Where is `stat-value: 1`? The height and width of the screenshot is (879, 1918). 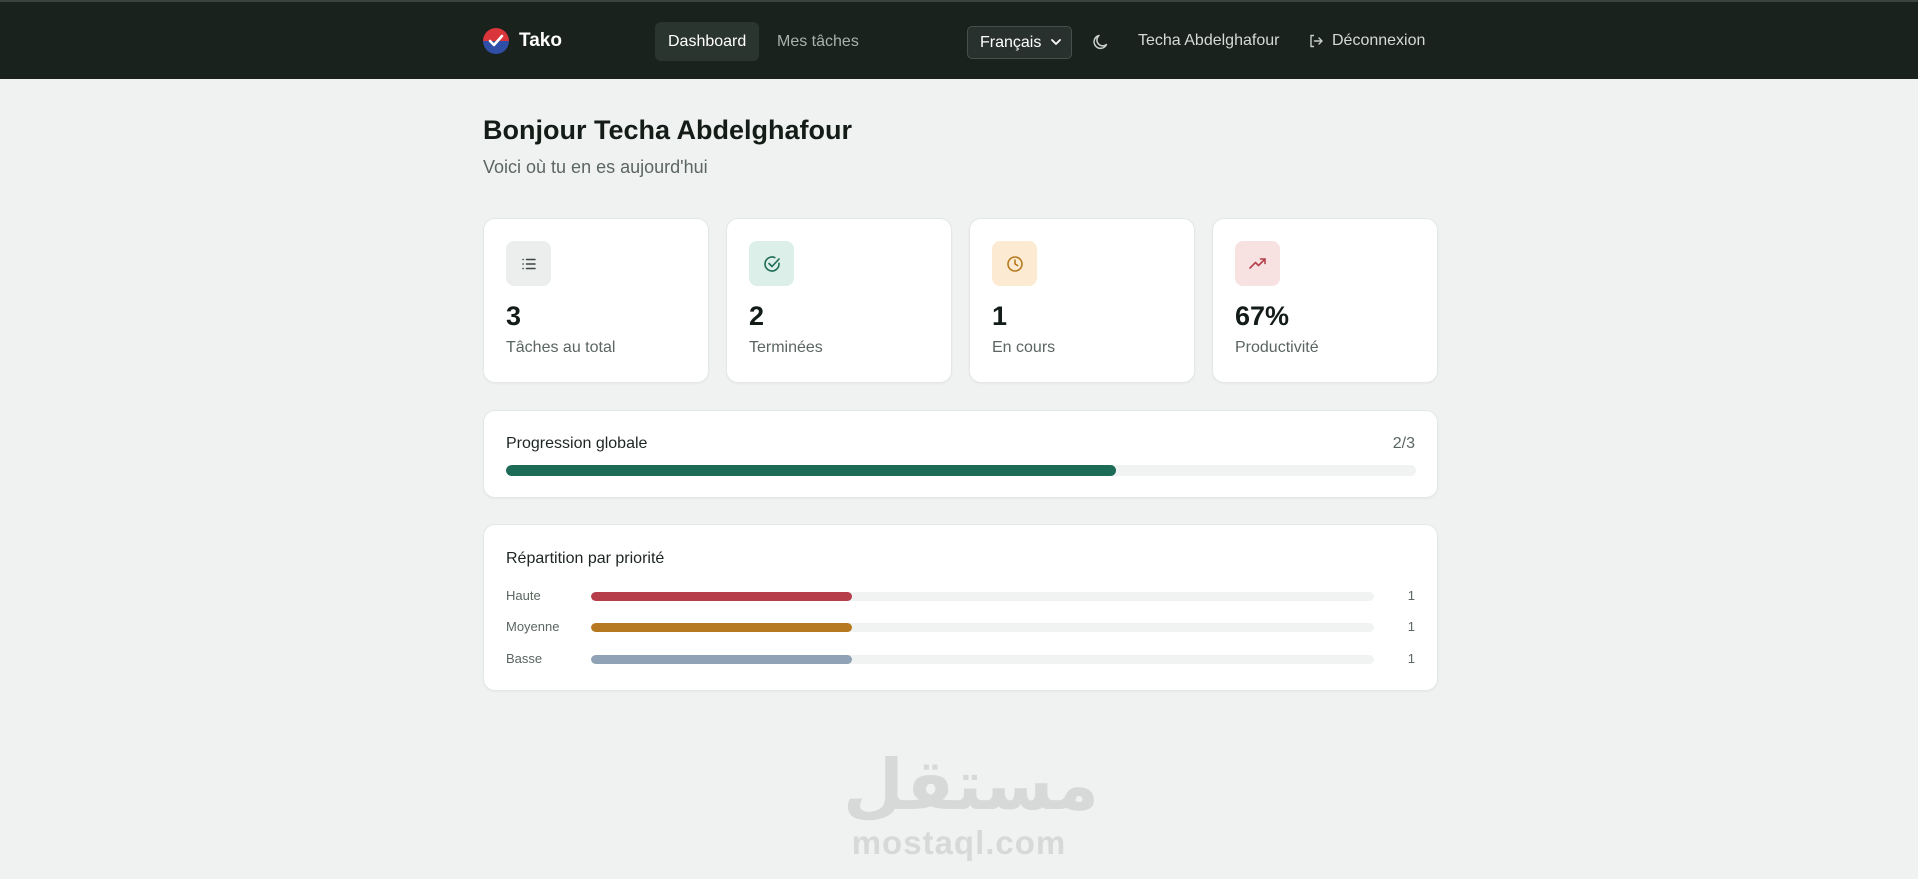
stat-value: 1 is located at coordinates (1000, 316).